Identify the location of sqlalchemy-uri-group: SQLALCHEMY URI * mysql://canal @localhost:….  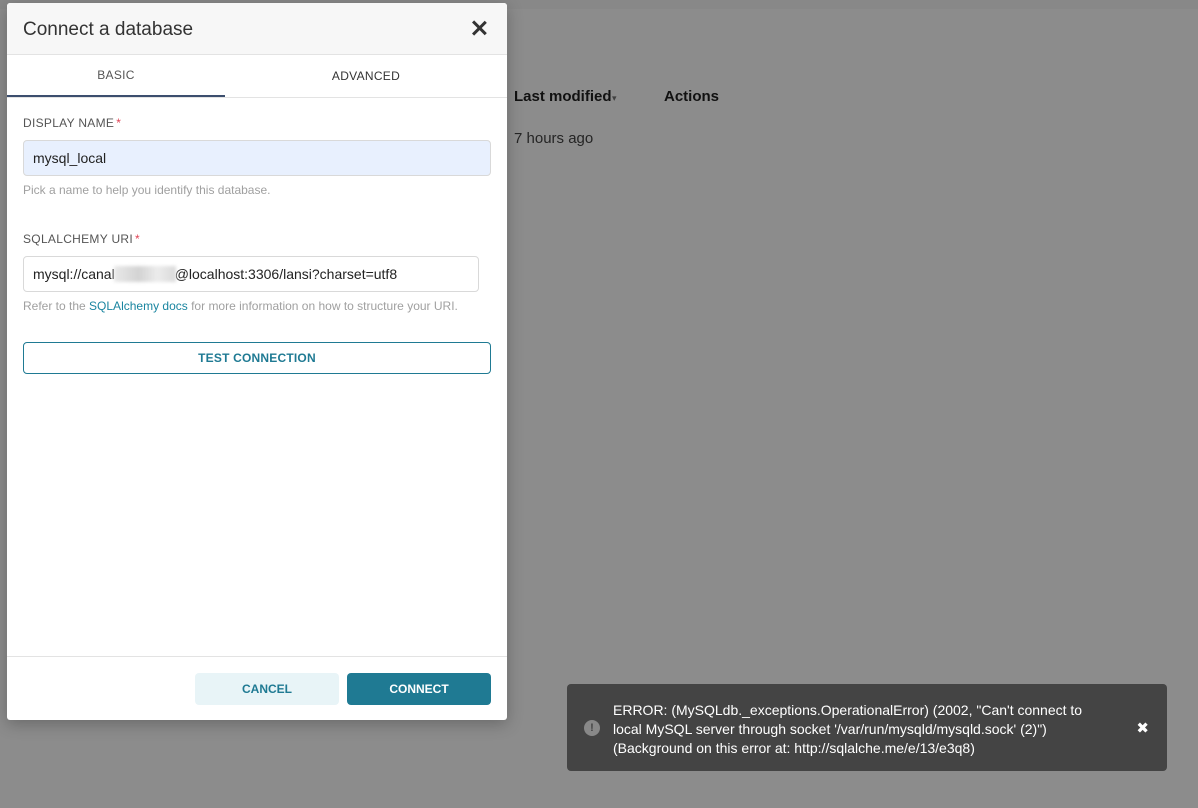
(257, 272).